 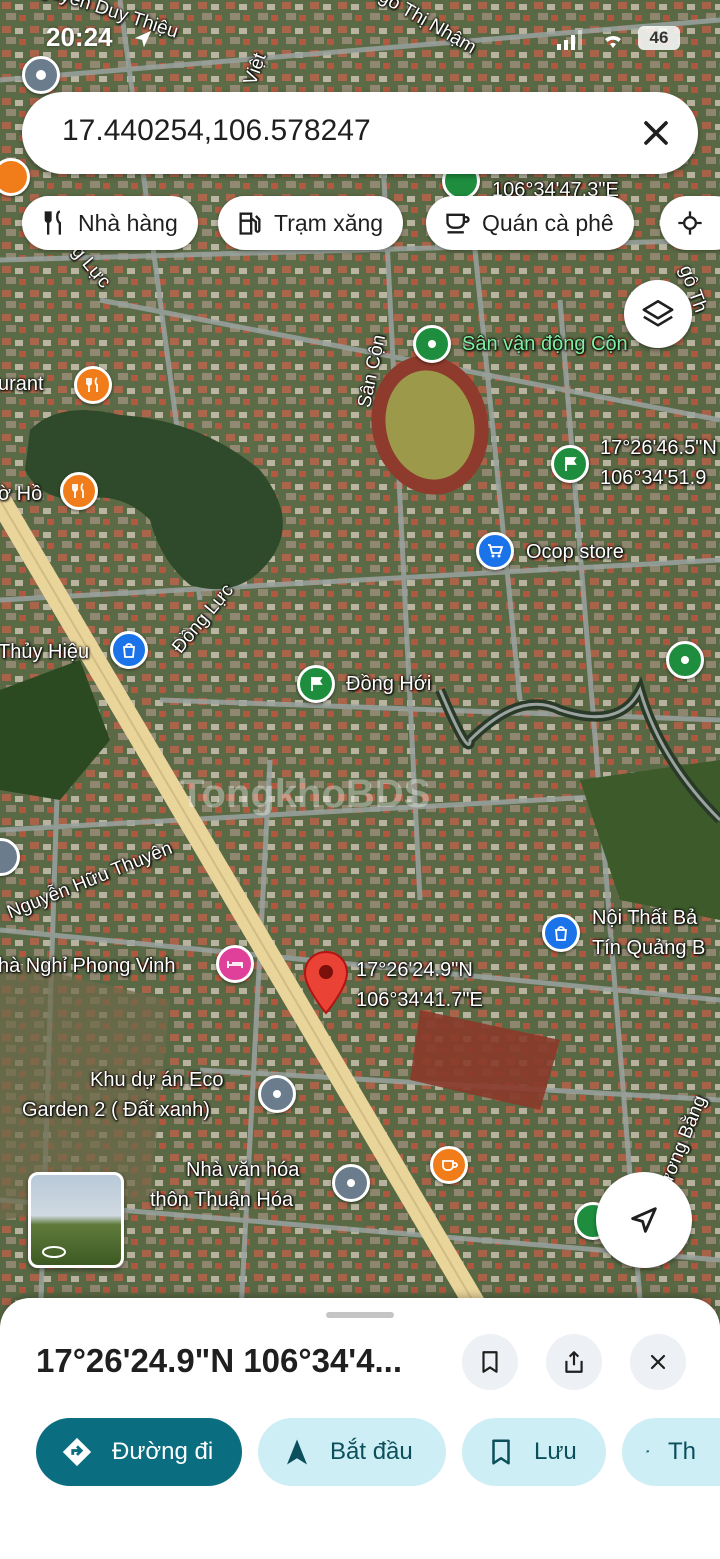 I want to click on my-location-button, so click(x=644, y=1220).